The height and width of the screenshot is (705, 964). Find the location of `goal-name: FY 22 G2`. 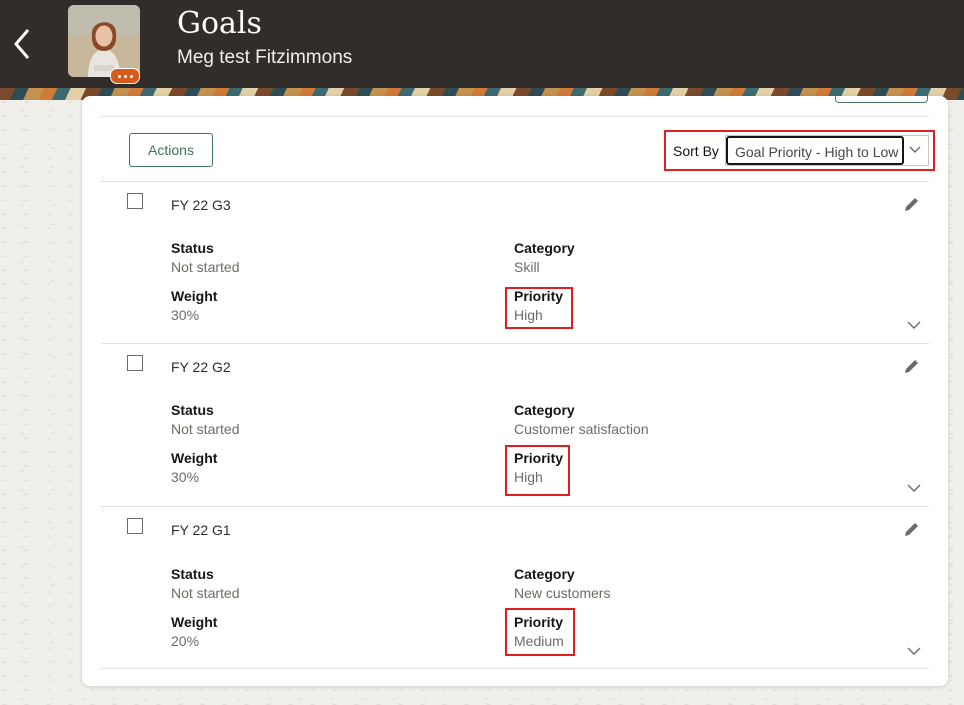

goal-name: FY 22 G2 is located at coordinates (201, 367).